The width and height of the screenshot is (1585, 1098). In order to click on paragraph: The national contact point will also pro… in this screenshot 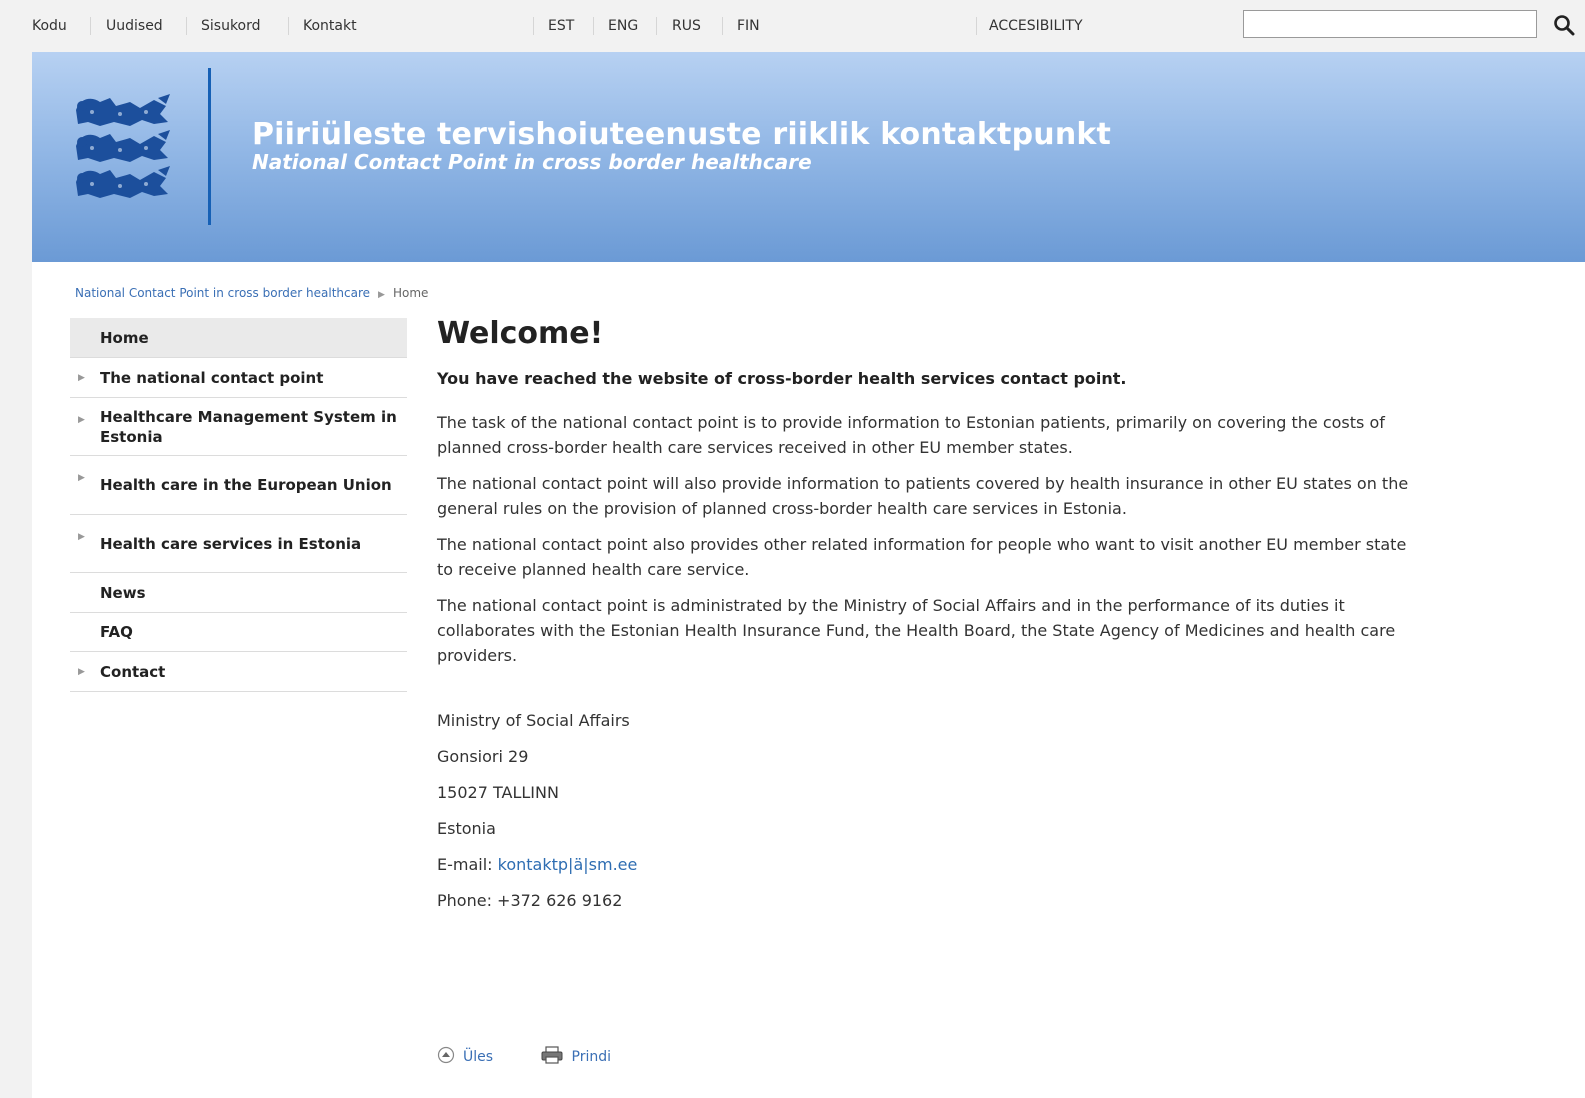, I will do `click(923, 496)`.